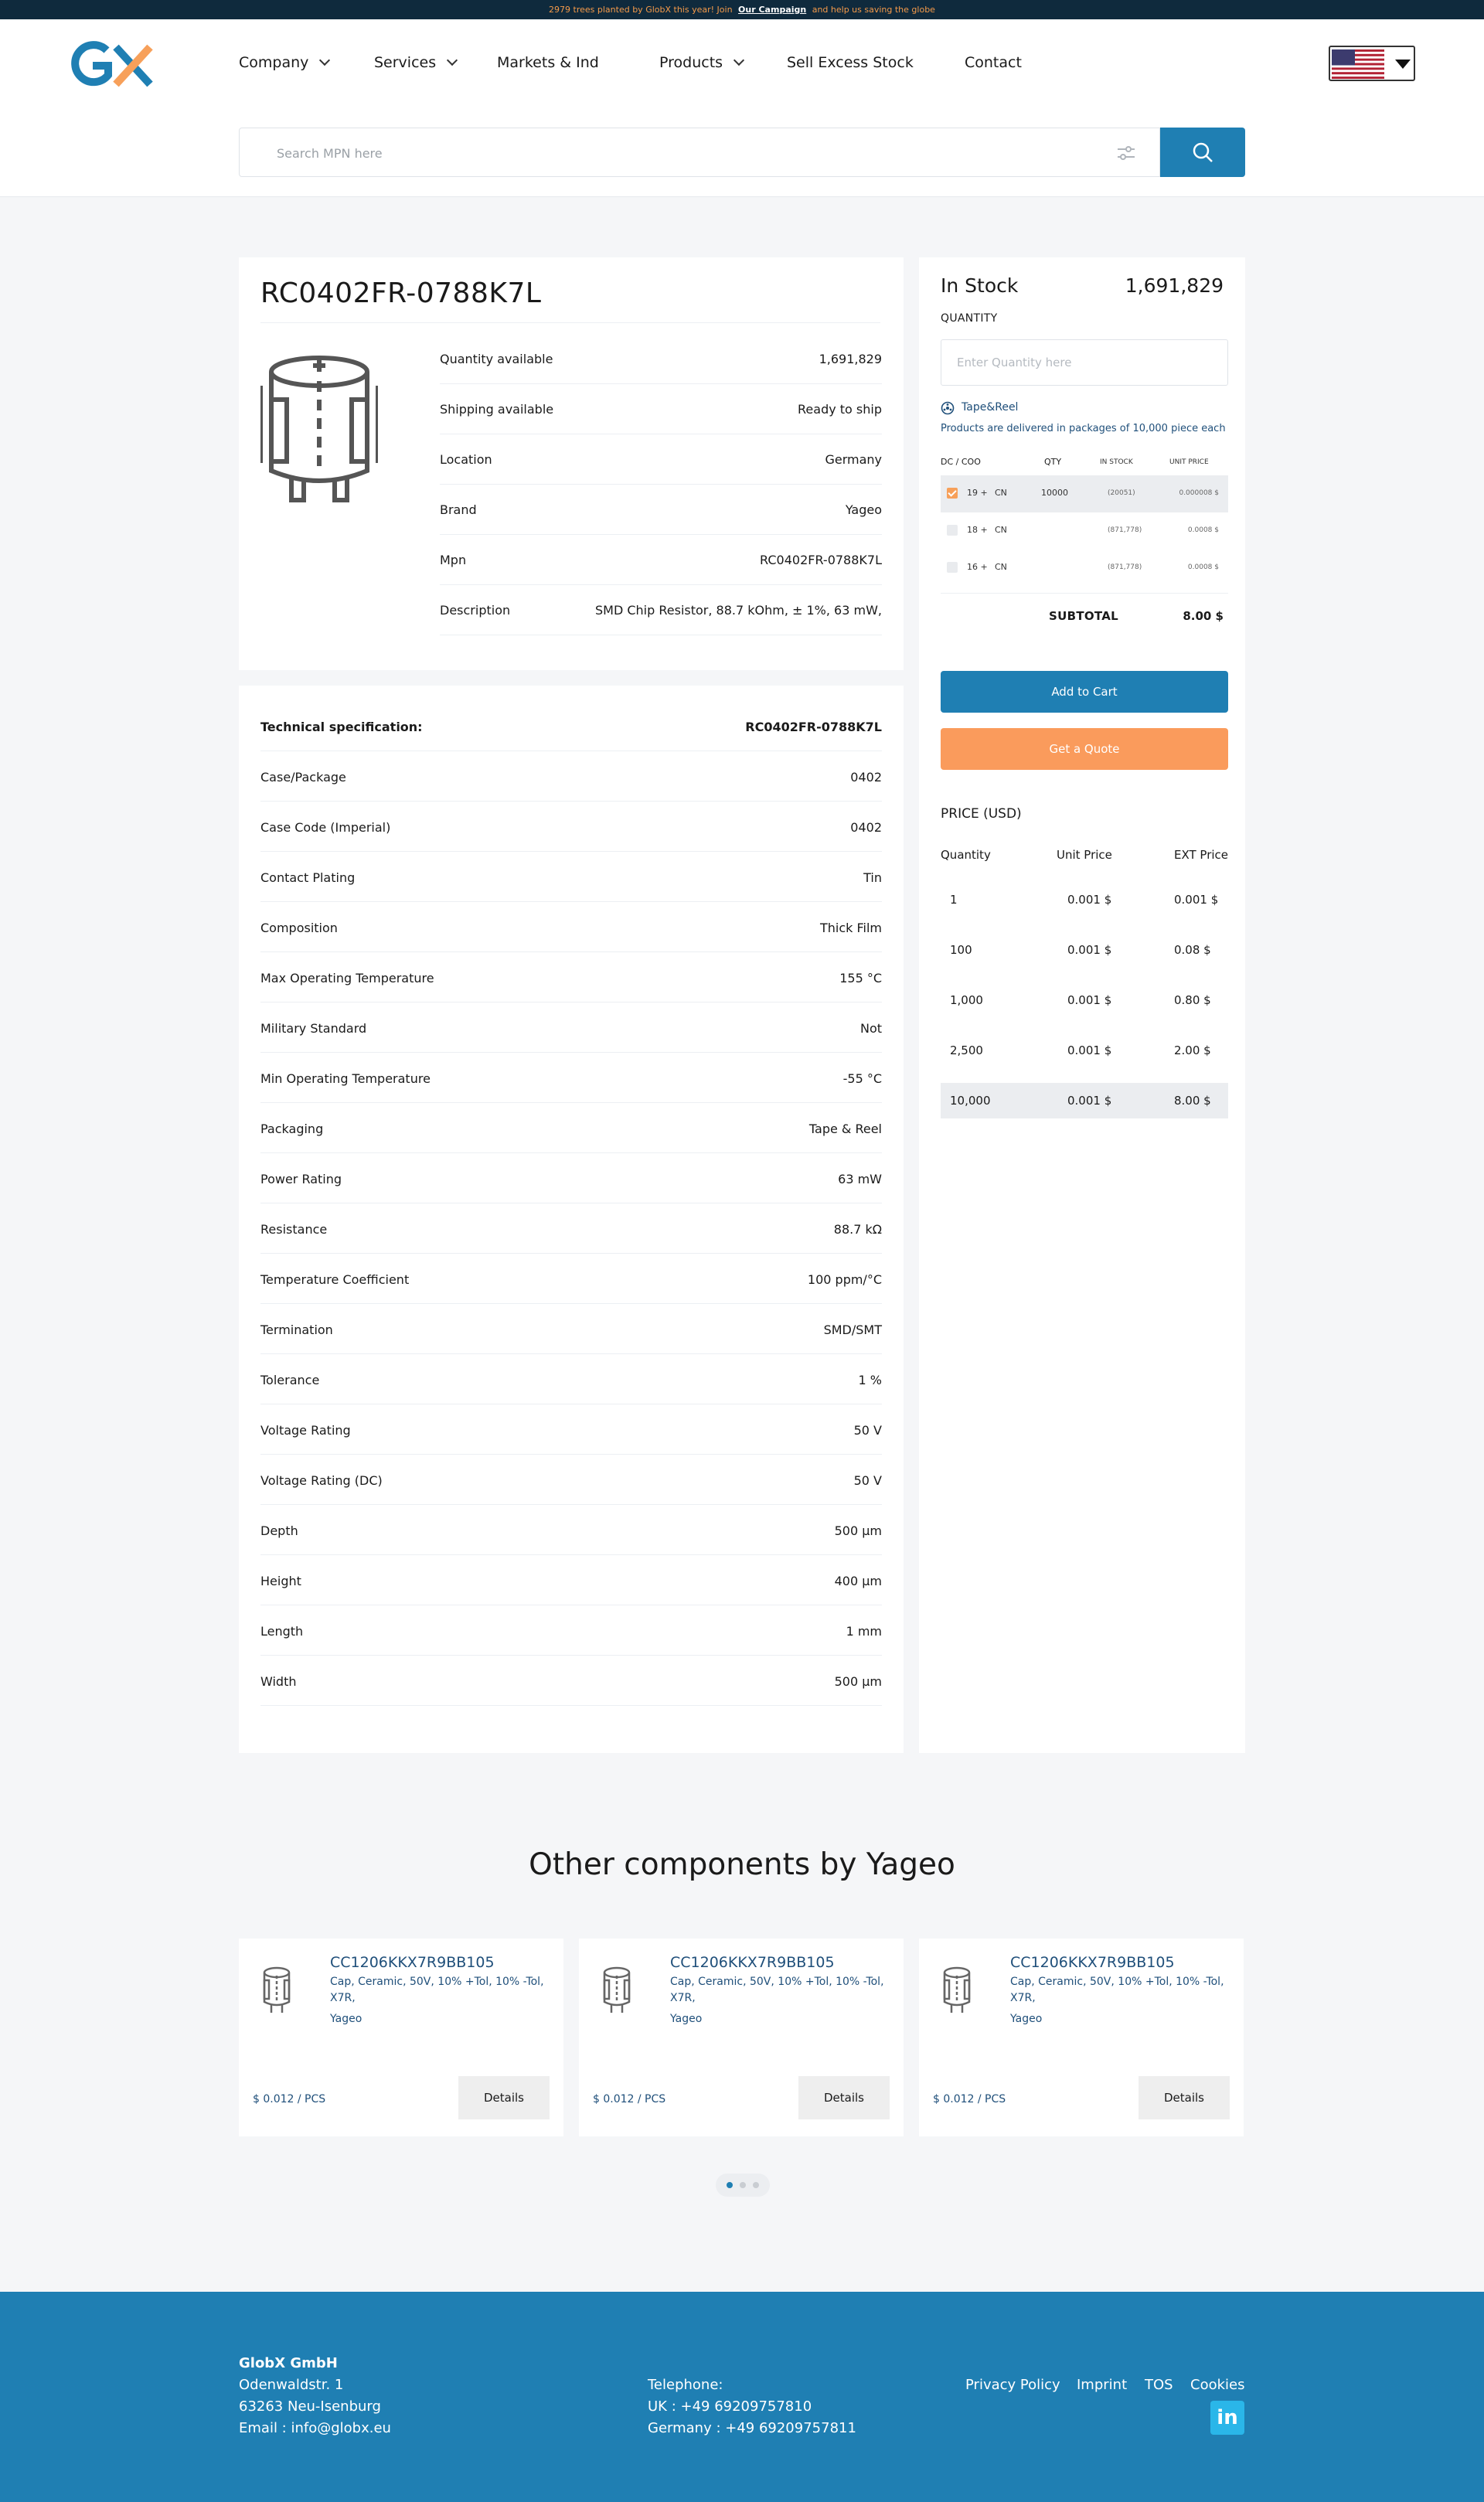 The height and width of the screenshot is (2502, 1484). What do you see at coordinates (990, 407) in the screenshot?
I see `packaging-type: Tape&Reel` at bounding box center [990, 407].